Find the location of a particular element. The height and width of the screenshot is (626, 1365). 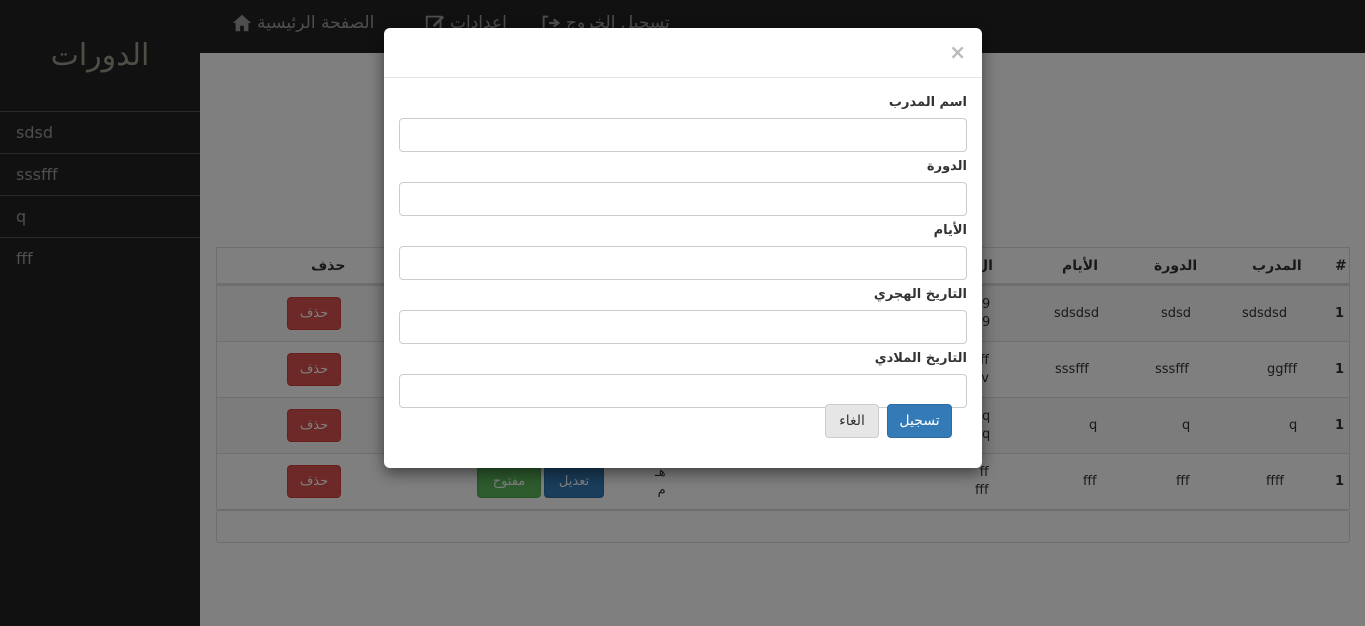

days-input is located at coordinates (683, 263).